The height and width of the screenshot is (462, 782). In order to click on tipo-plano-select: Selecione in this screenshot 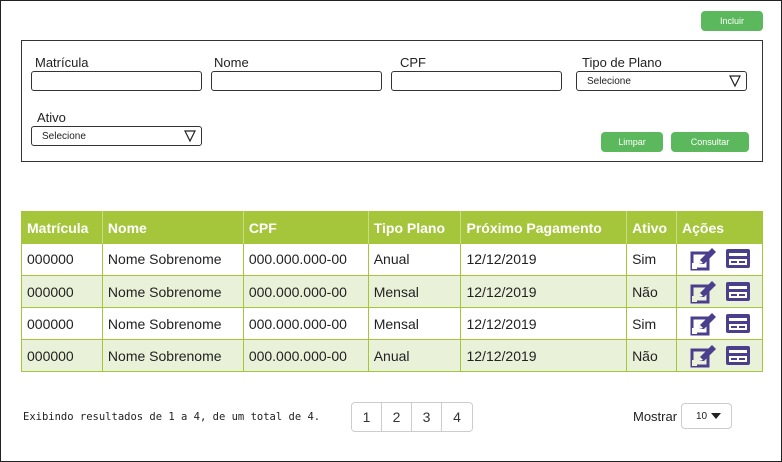, I will do `click(661, 81)`.